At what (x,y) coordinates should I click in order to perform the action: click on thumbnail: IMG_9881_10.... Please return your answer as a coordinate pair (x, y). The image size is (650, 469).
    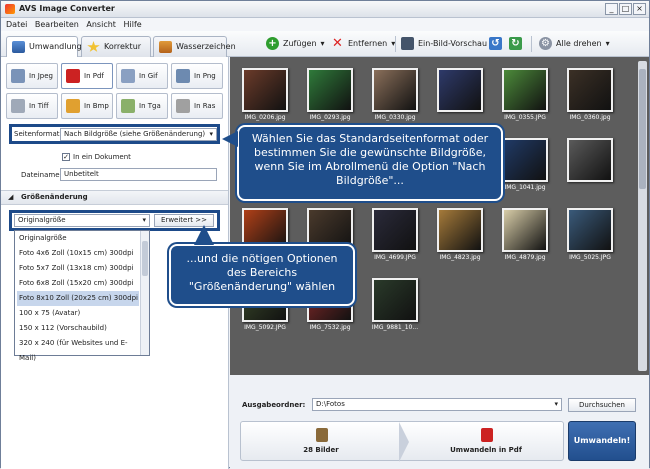
    Looking at the image, I should click on (395, 305).